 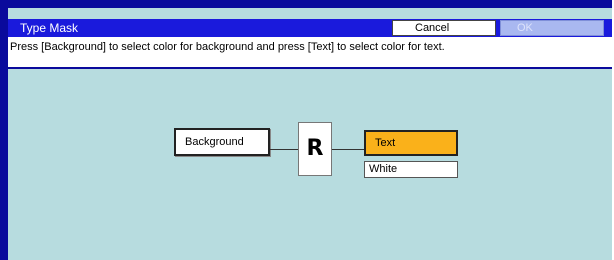 What do you see at coordinates (315, 149) in the screenshot?
I see `mask-preview: R` at bounding box center [315, 149].